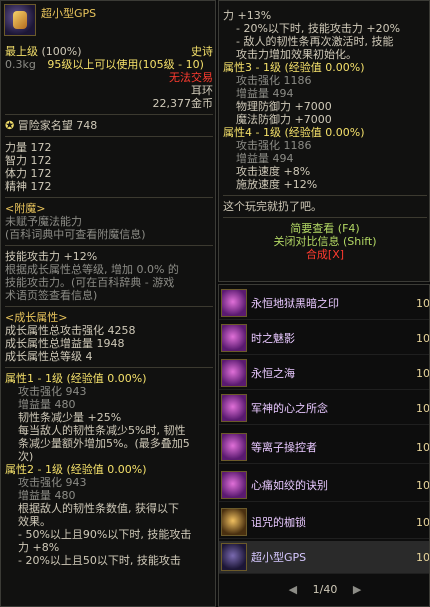  I want to click on fame-value: 748, so click(87, 125).